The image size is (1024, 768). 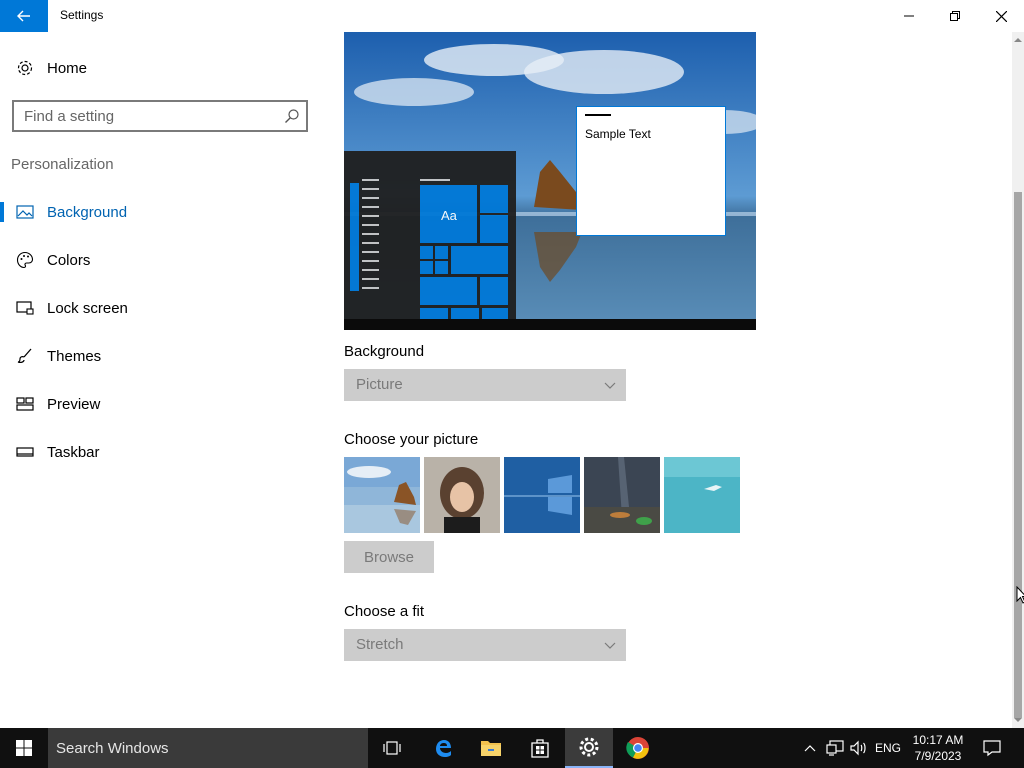 What do you see at coordinates (429, 249) in the screenshot?
I see `start-tiles` at bounding box center [429, 249].